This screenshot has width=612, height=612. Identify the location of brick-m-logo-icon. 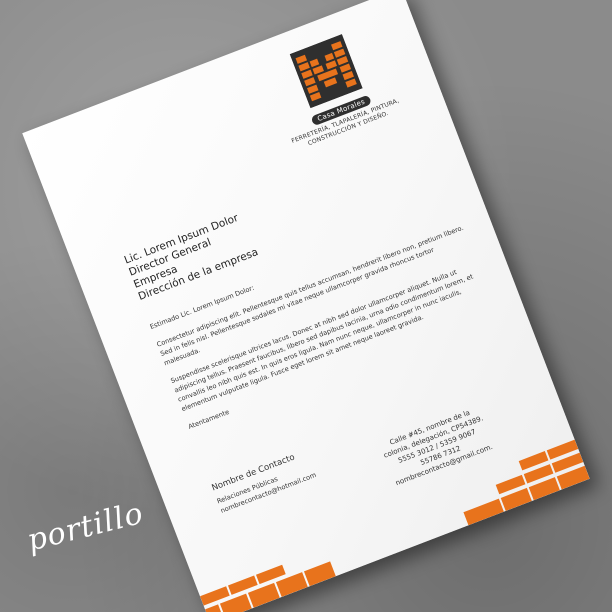
(326, 71).